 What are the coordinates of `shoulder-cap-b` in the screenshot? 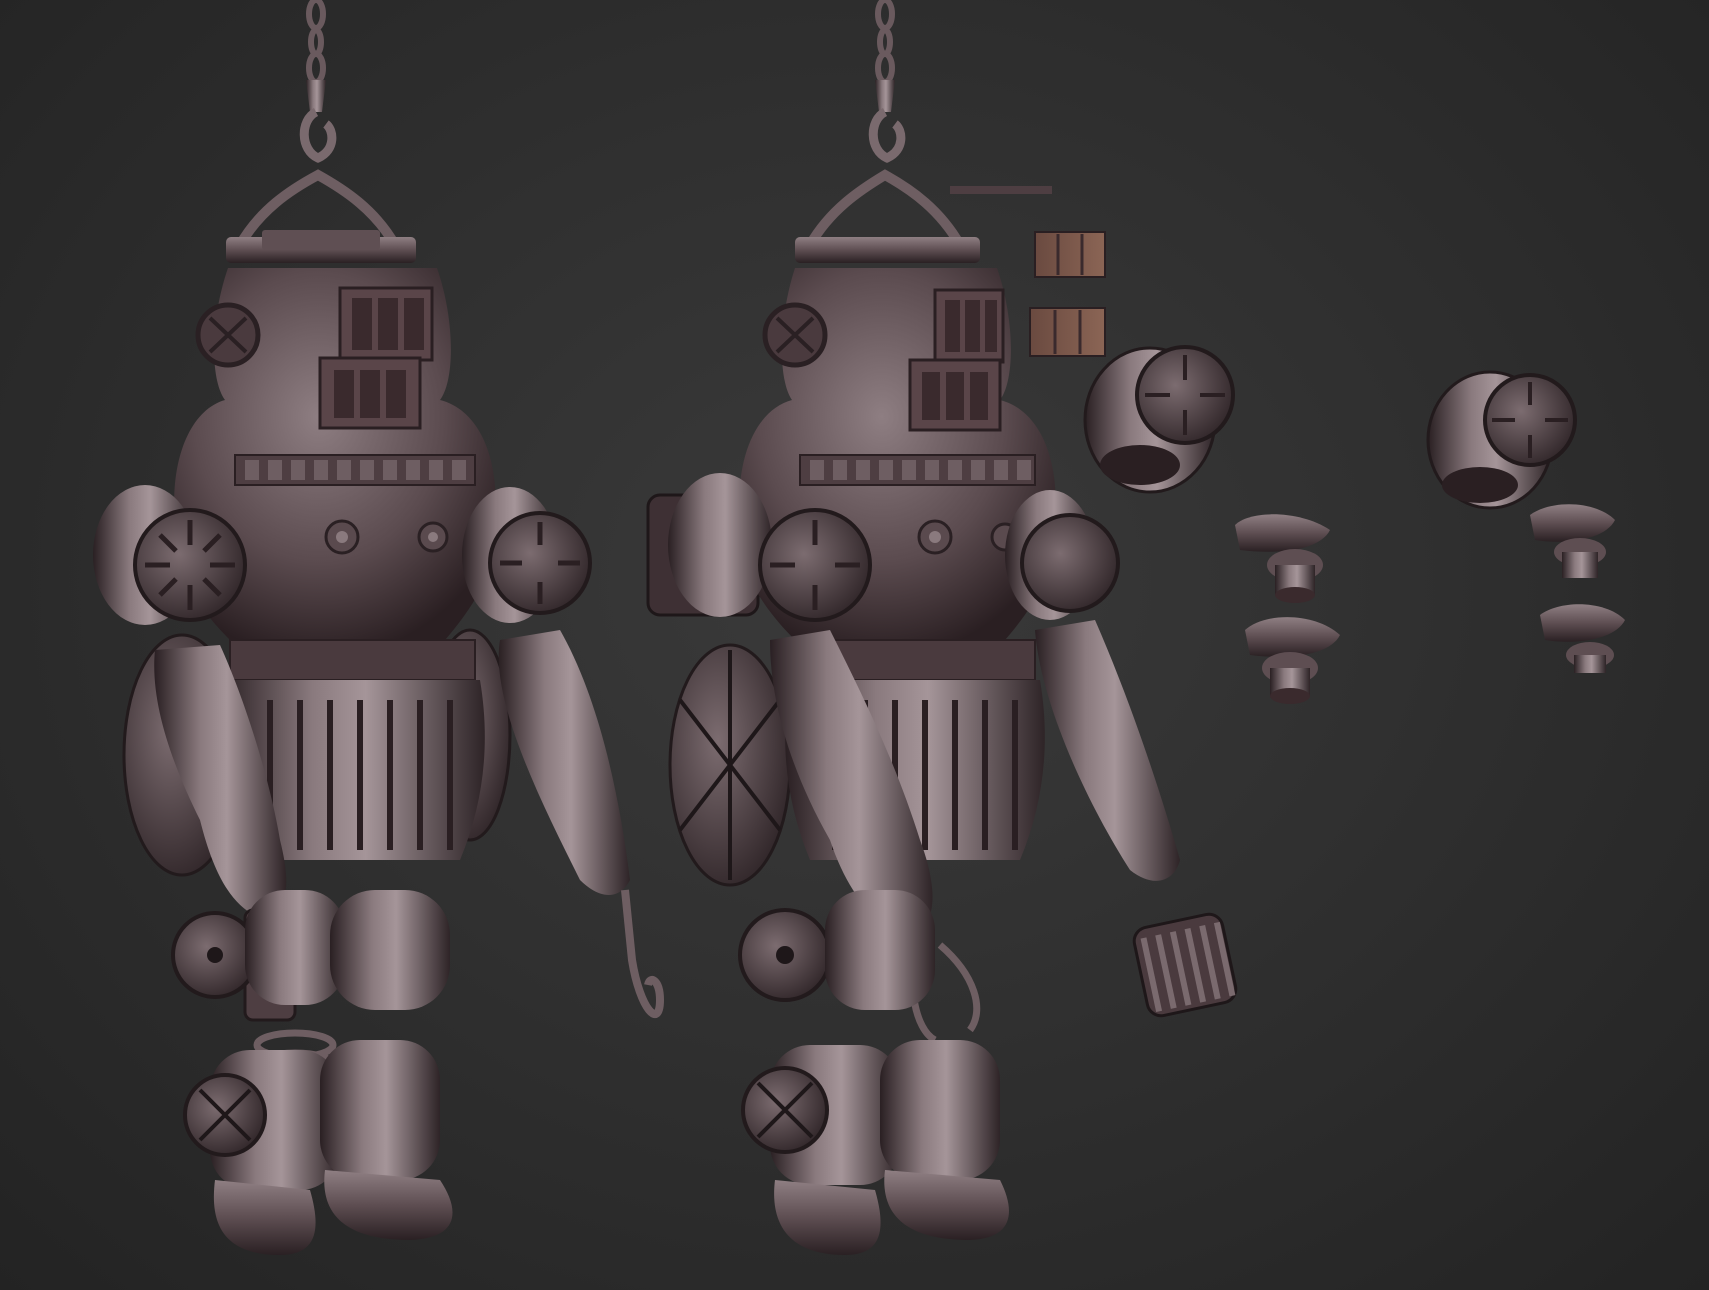 It's located at (1501, 440).